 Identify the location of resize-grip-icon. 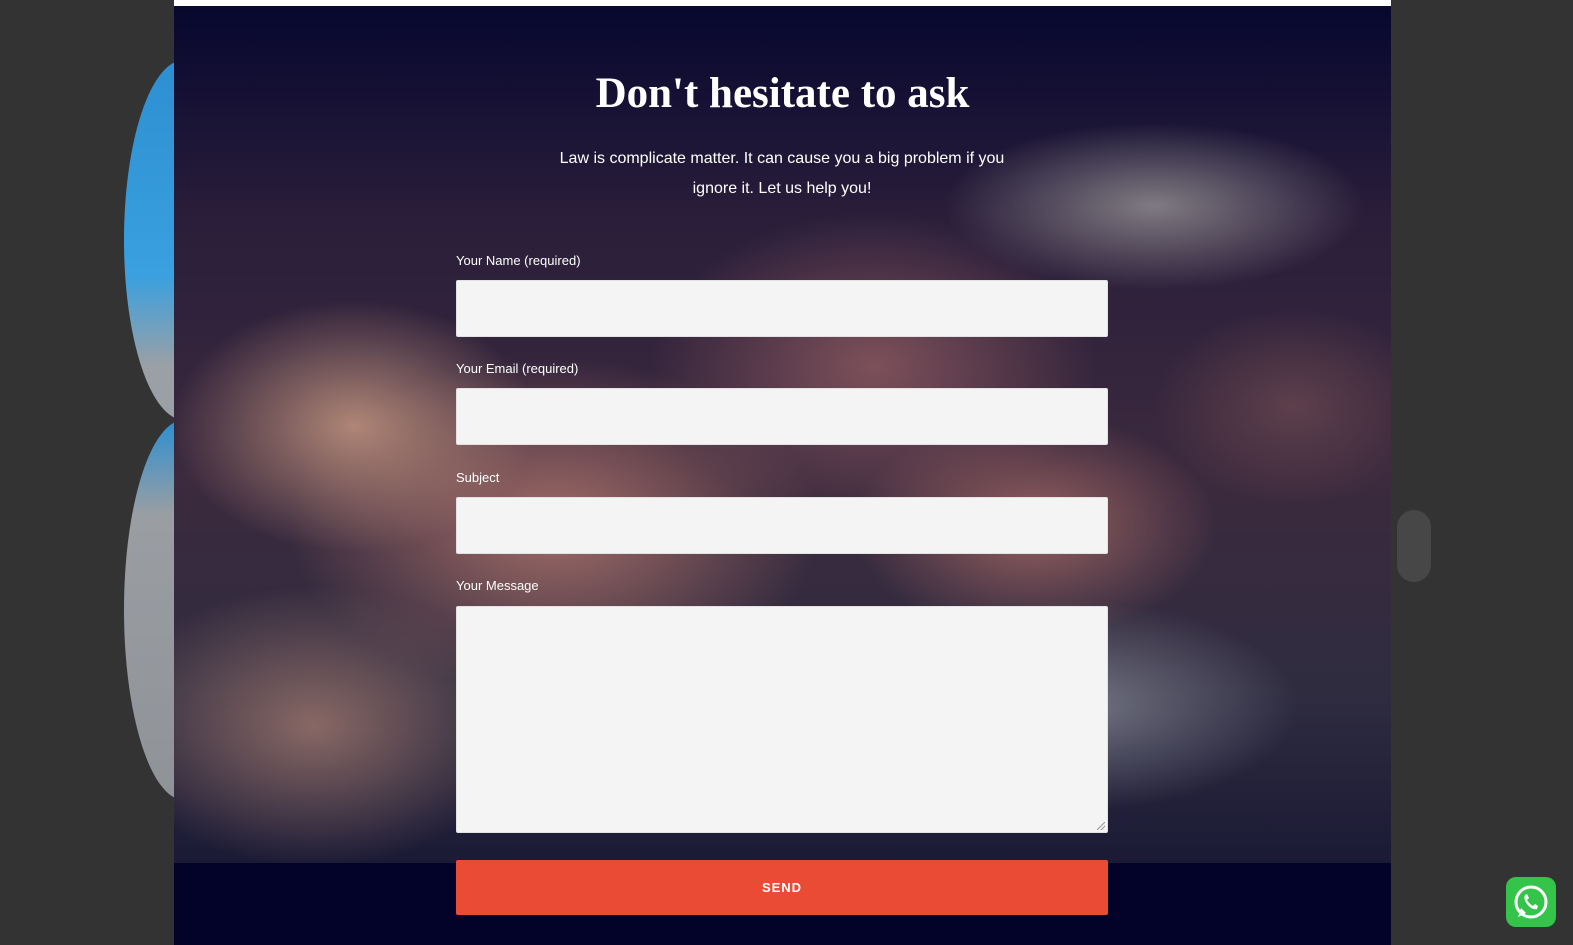
(1101, 826).